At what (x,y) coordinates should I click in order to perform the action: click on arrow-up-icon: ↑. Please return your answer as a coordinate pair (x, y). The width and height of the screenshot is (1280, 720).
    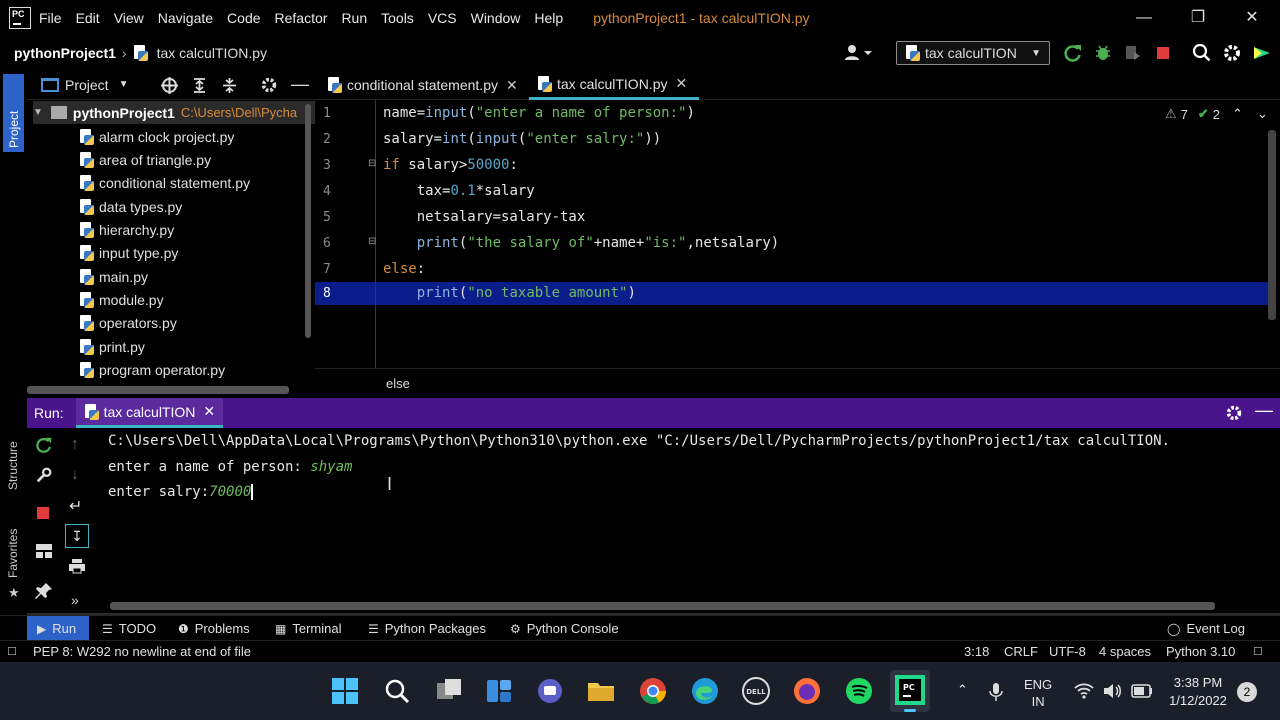
    Looking at the image, I should click on (75, 445).